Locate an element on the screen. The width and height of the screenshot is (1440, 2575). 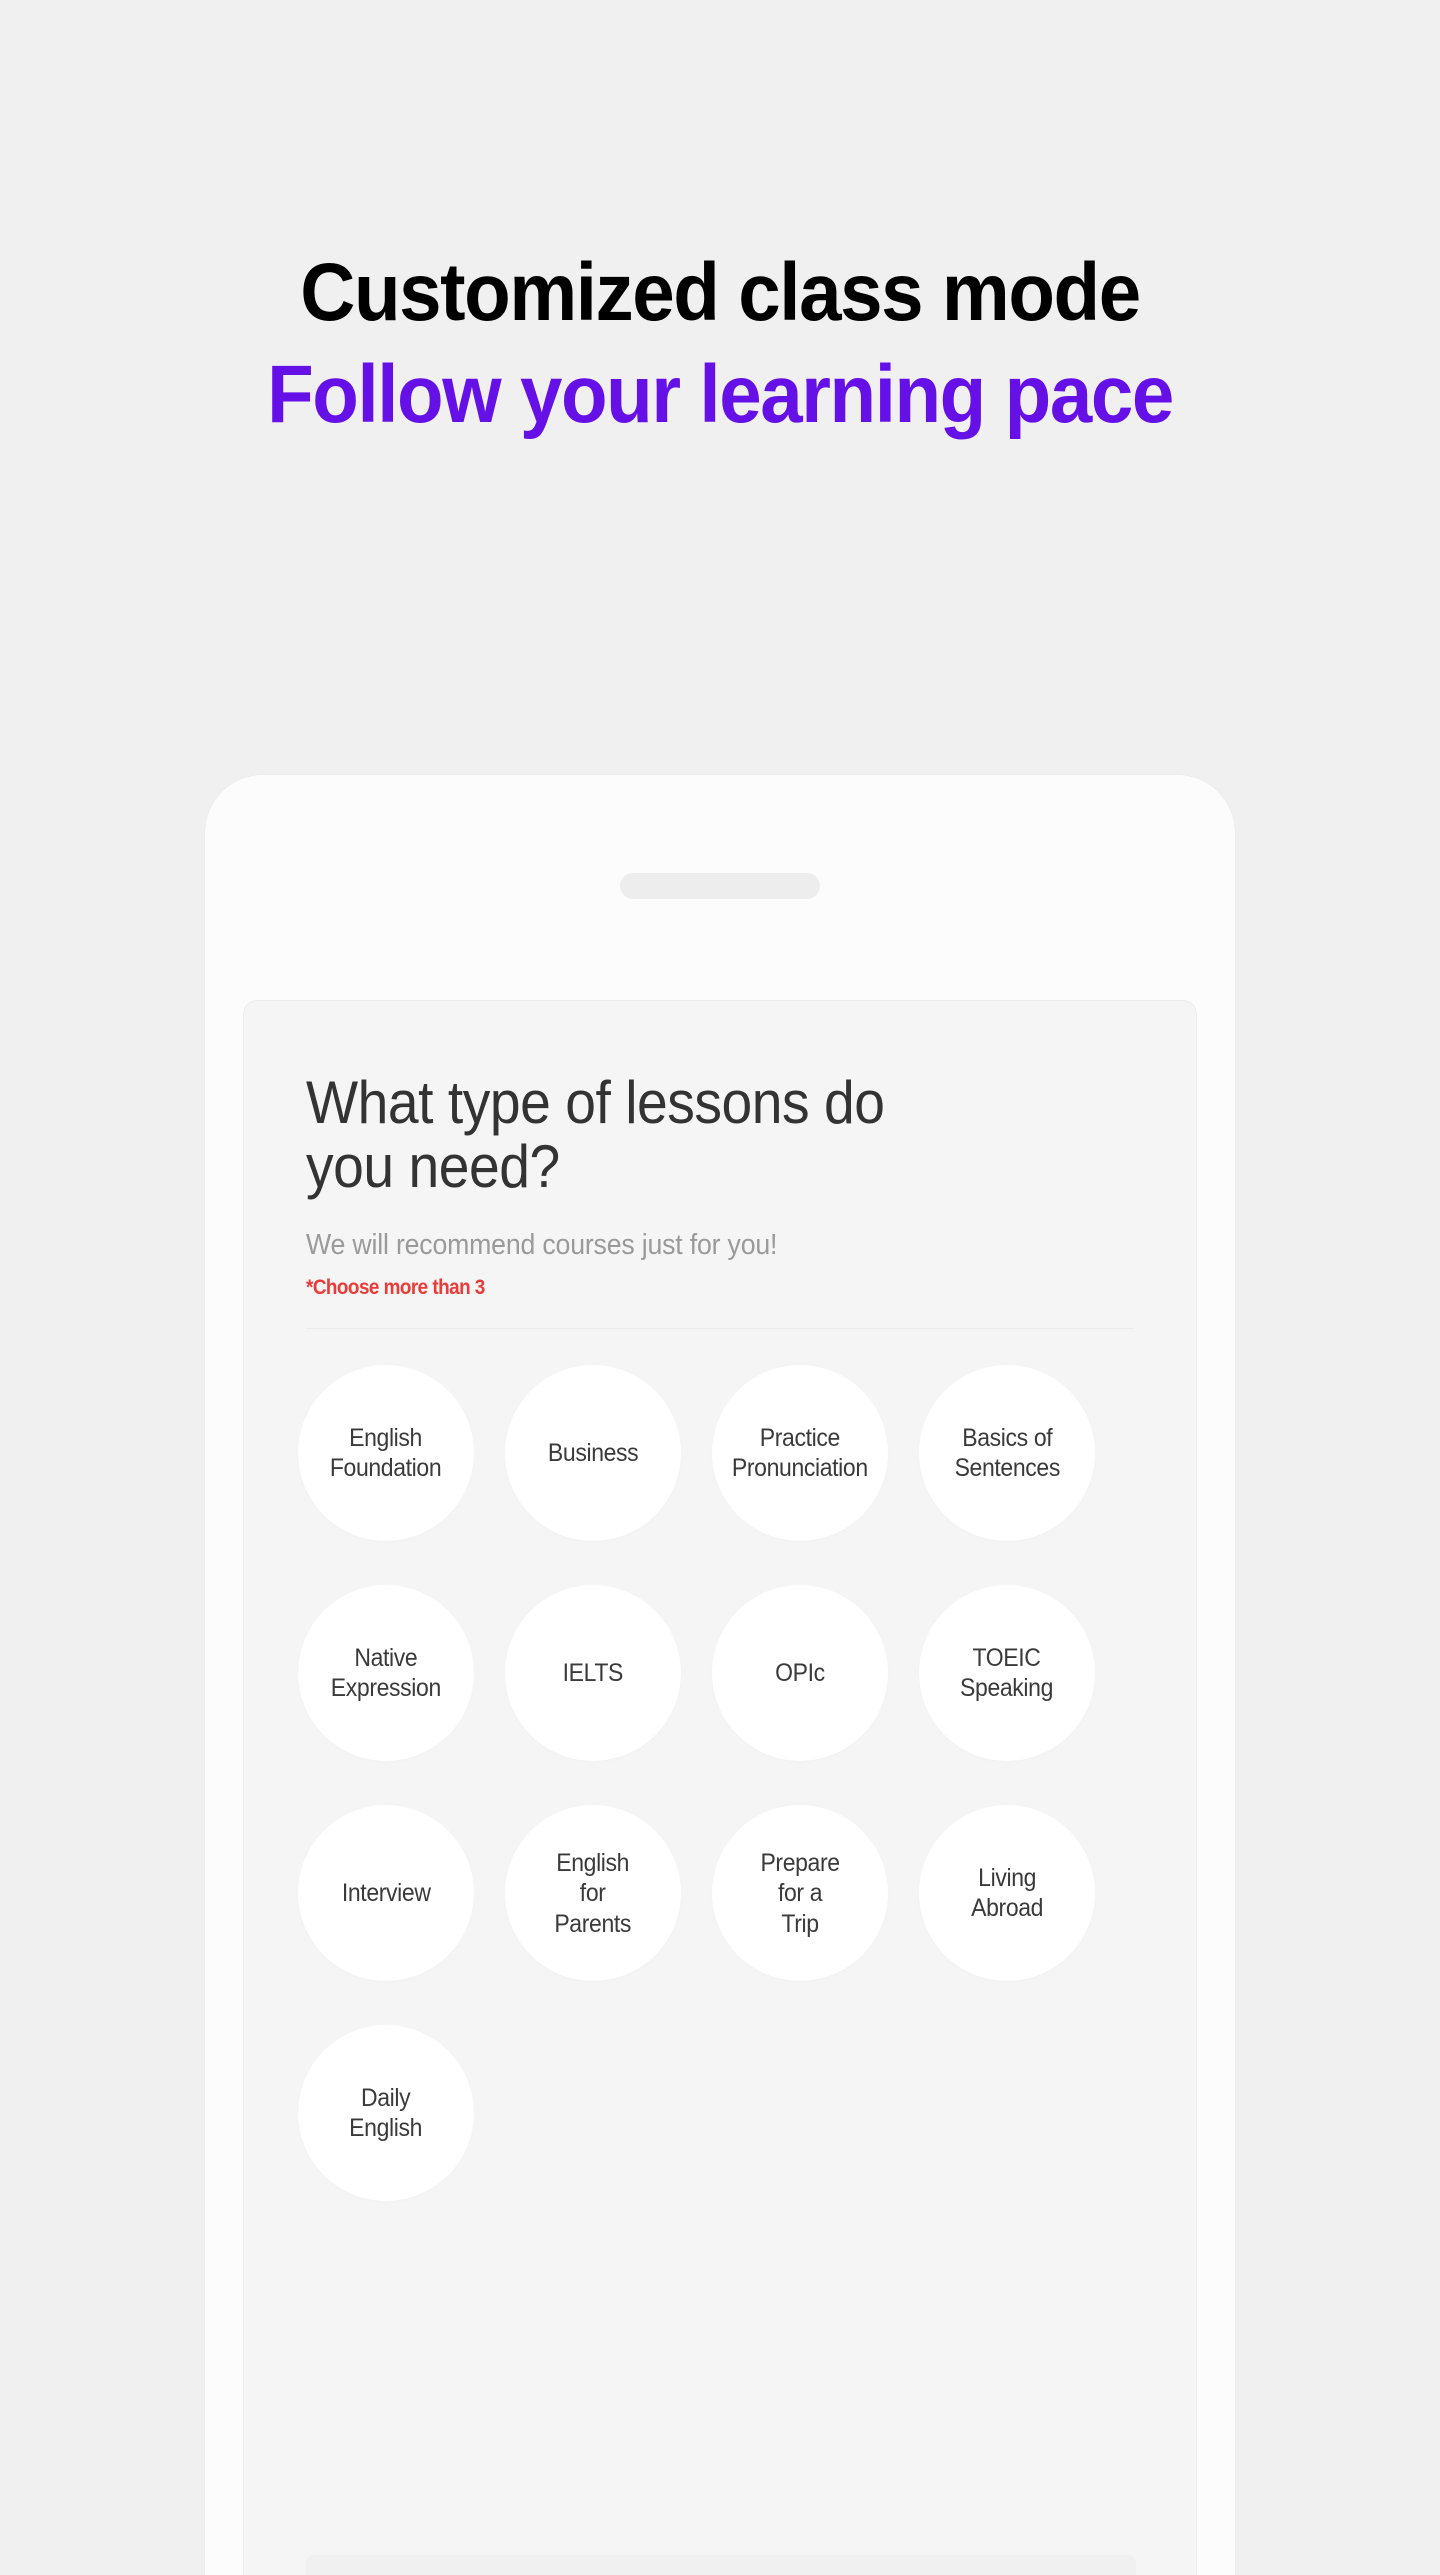
lesson-chip-interview: Interview is located at coordinates (386, 1893).